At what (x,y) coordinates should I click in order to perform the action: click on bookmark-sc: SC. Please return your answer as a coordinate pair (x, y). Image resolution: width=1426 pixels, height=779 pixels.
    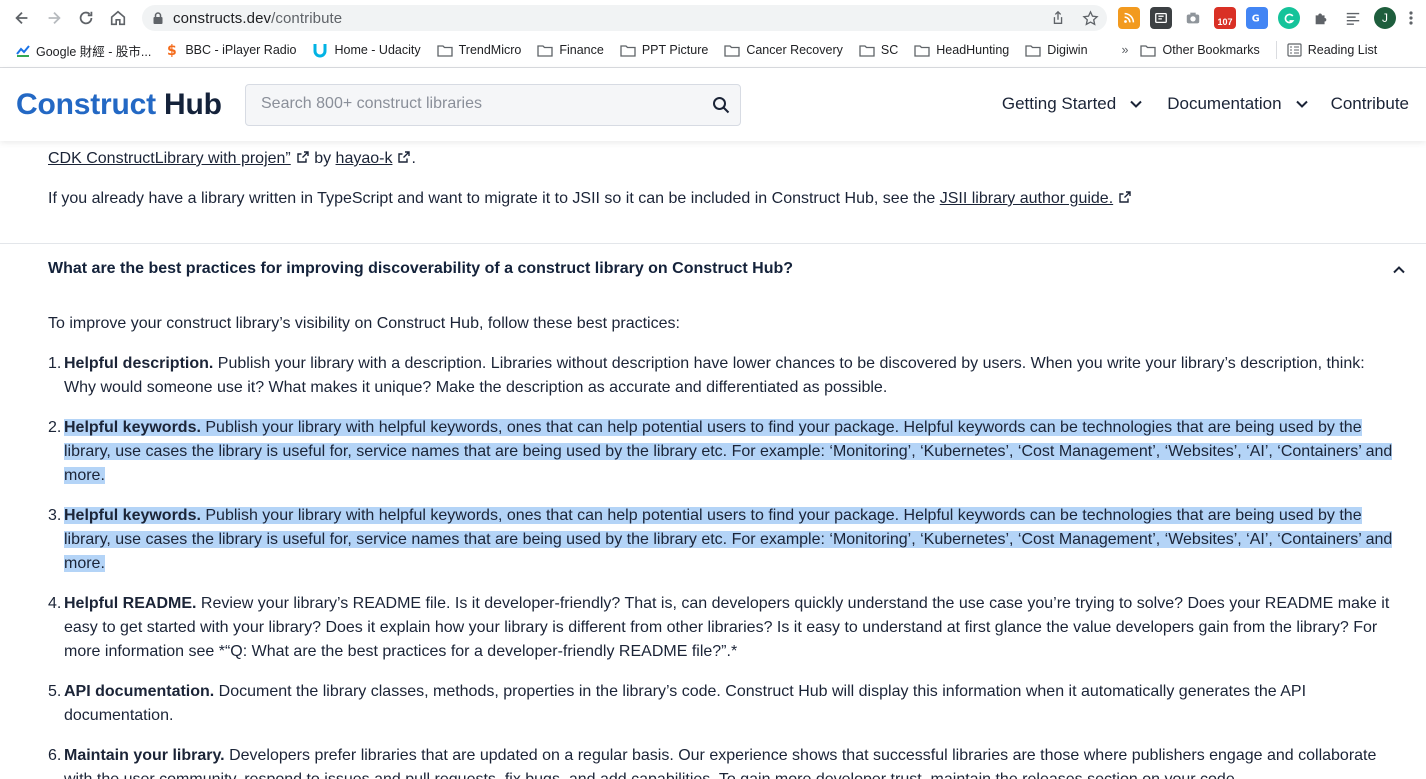
    Looking at the image, I should click on (878, 50).